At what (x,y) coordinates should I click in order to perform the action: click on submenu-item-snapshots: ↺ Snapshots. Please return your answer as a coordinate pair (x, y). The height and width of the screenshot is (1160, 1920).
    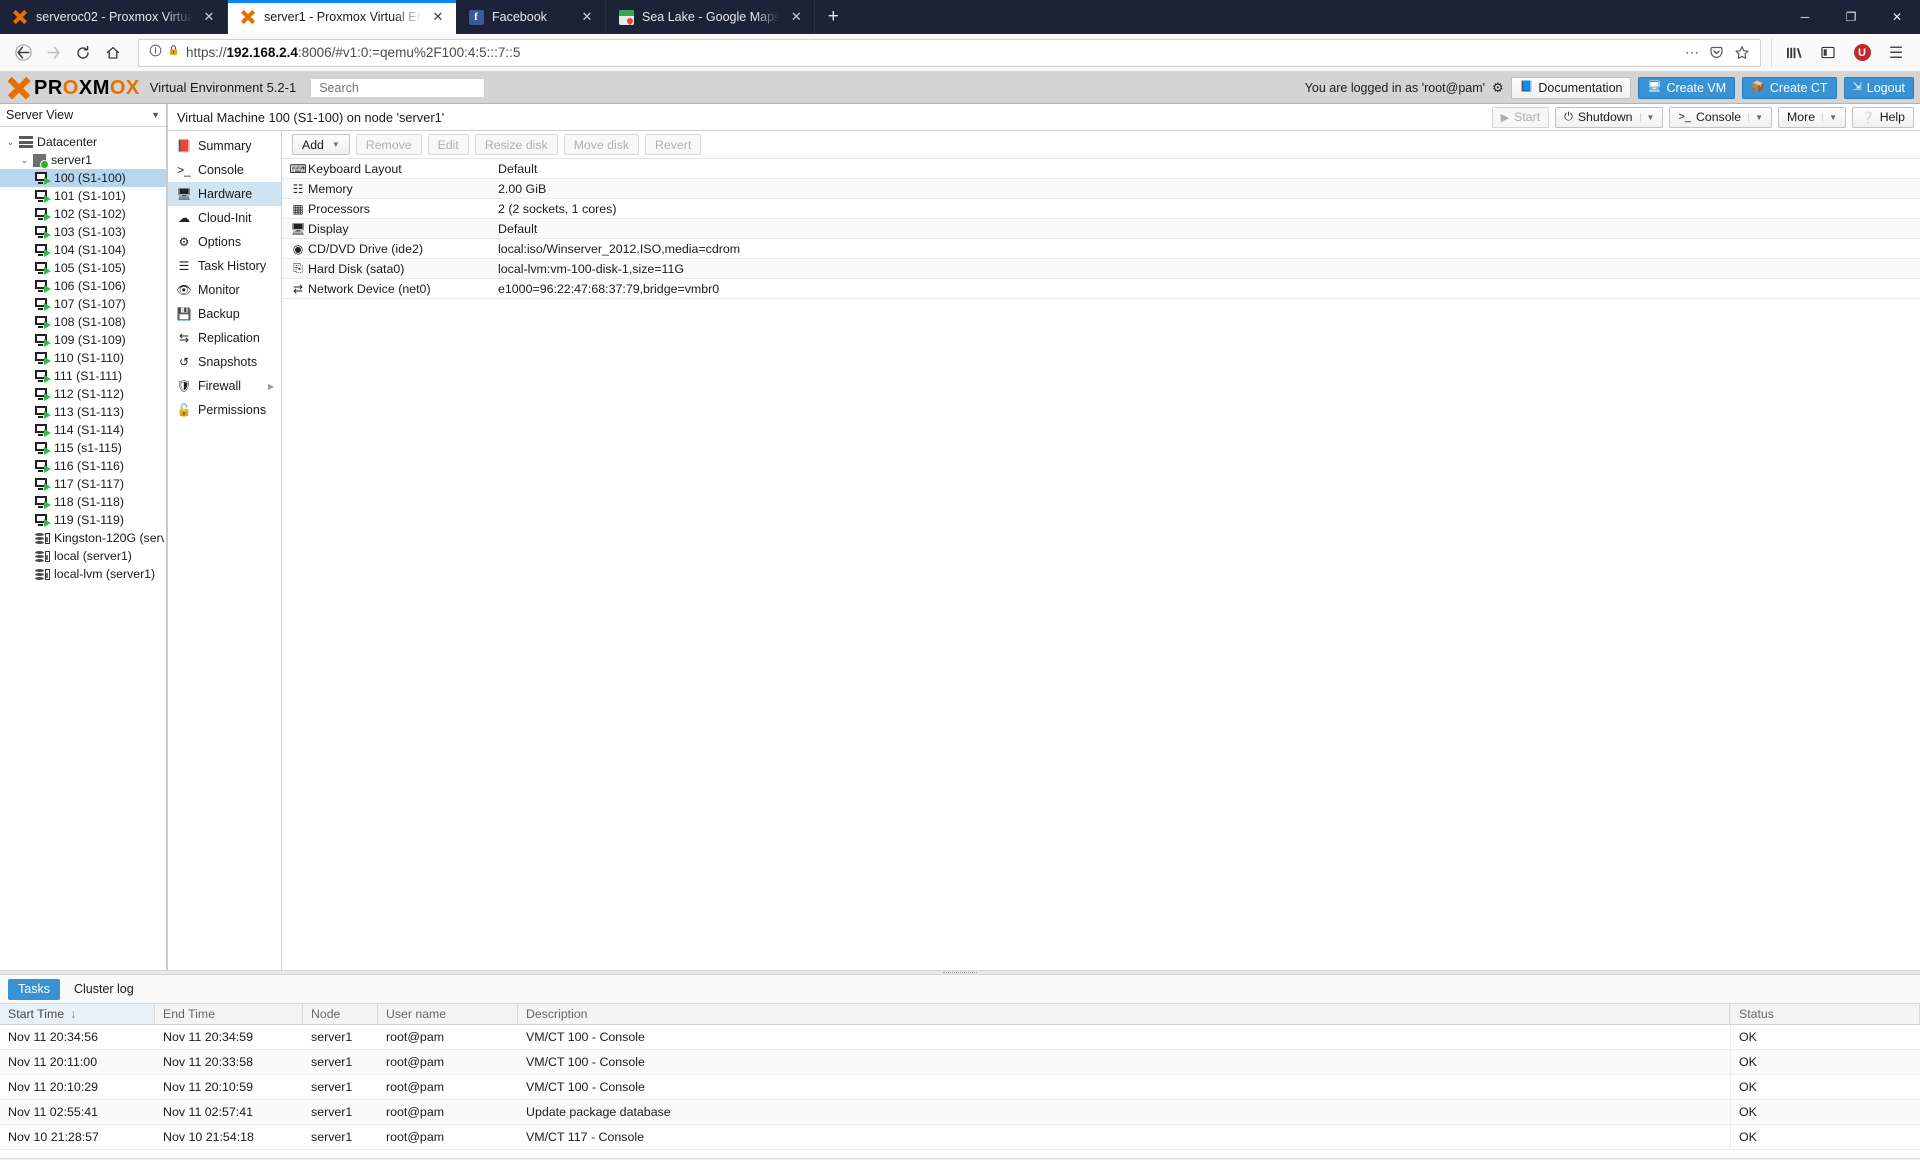
    Looking at the image, I should click on (224, 362).